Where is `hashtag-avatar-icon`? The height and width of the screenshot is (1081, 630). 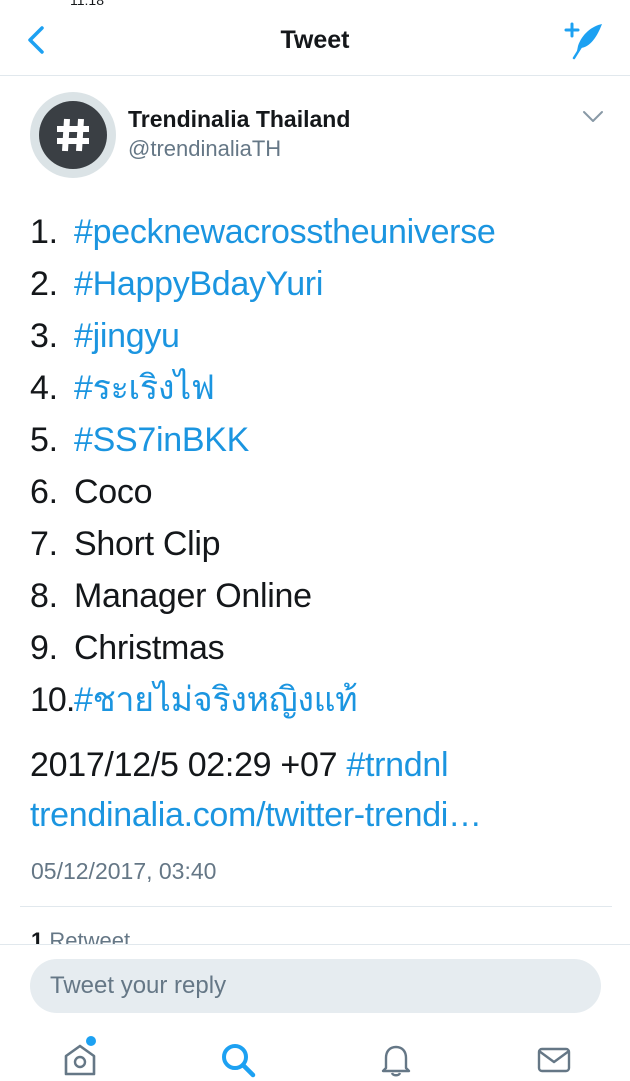
hashtag-avatar-icon is located at coordinates (73, 135).